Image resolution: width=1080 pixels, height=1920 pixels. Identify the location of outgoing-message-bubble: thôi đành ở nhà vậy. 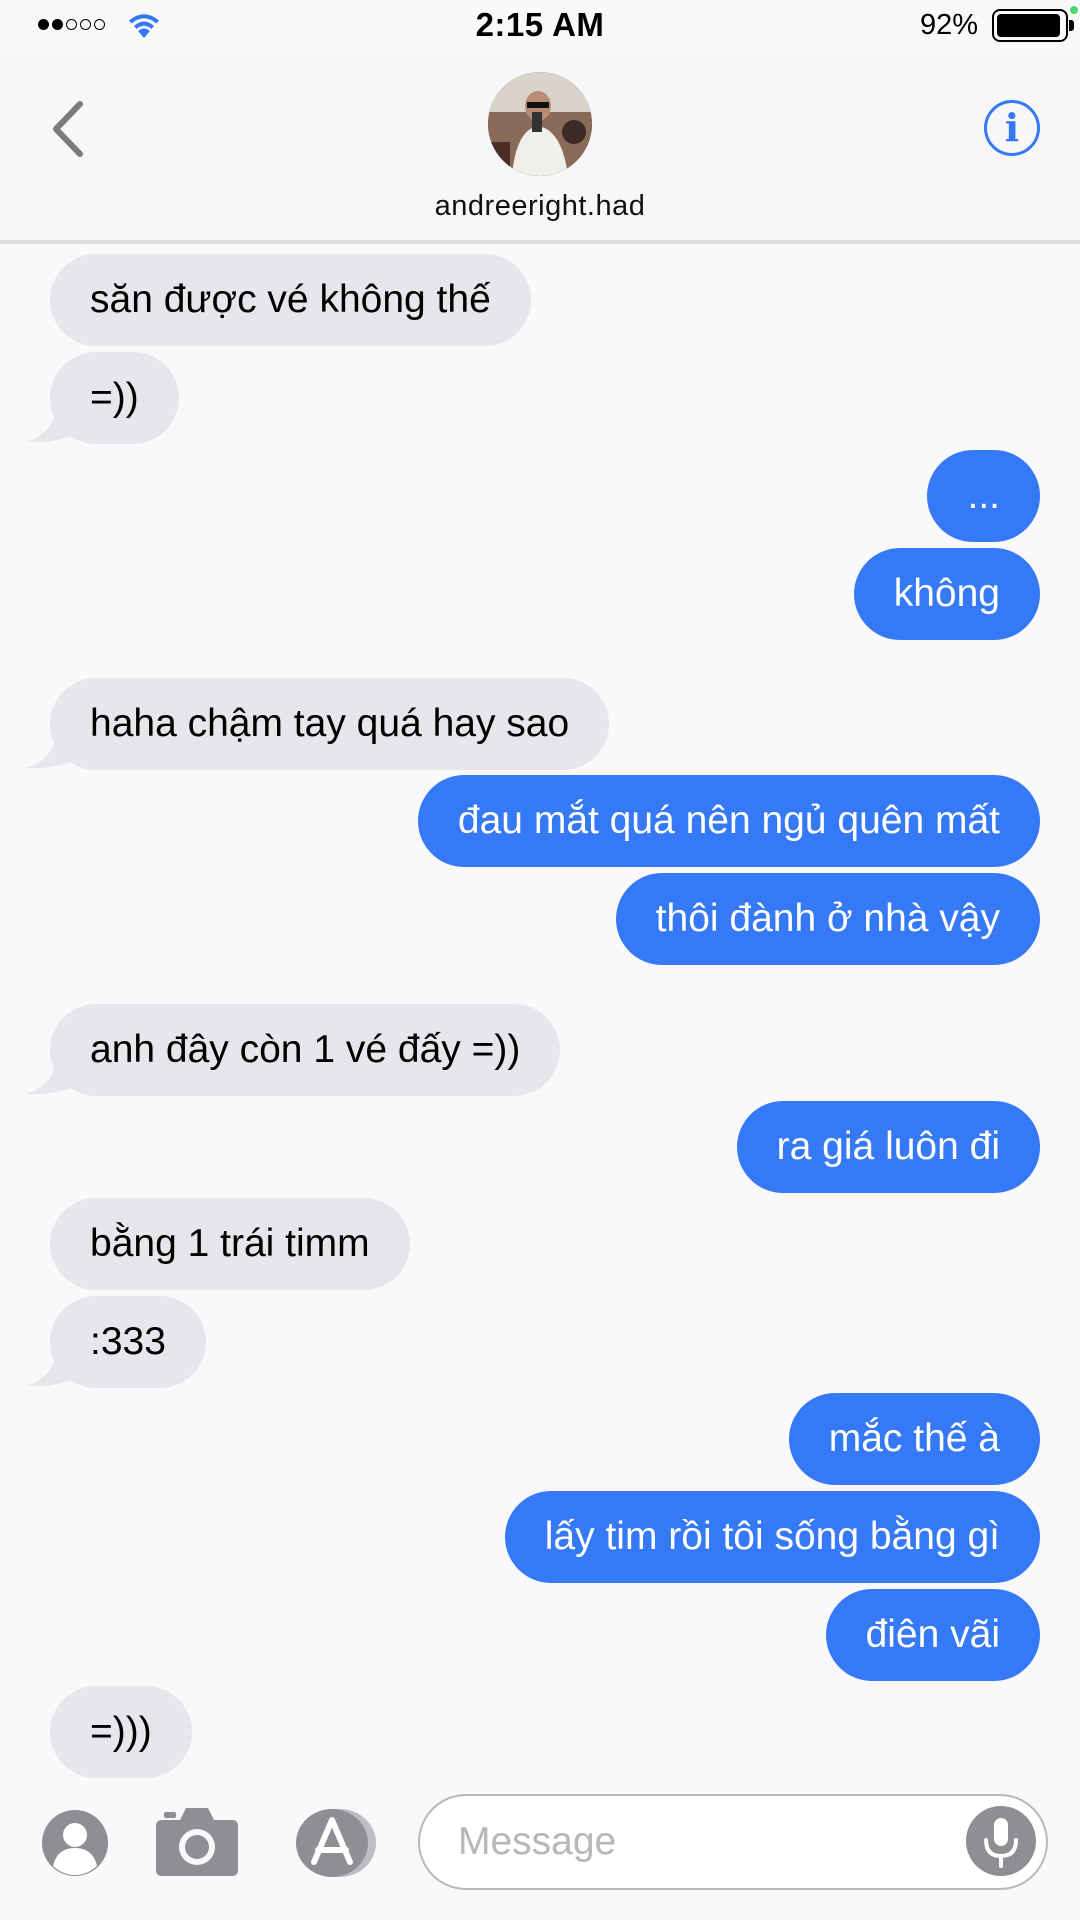
(827, 919).